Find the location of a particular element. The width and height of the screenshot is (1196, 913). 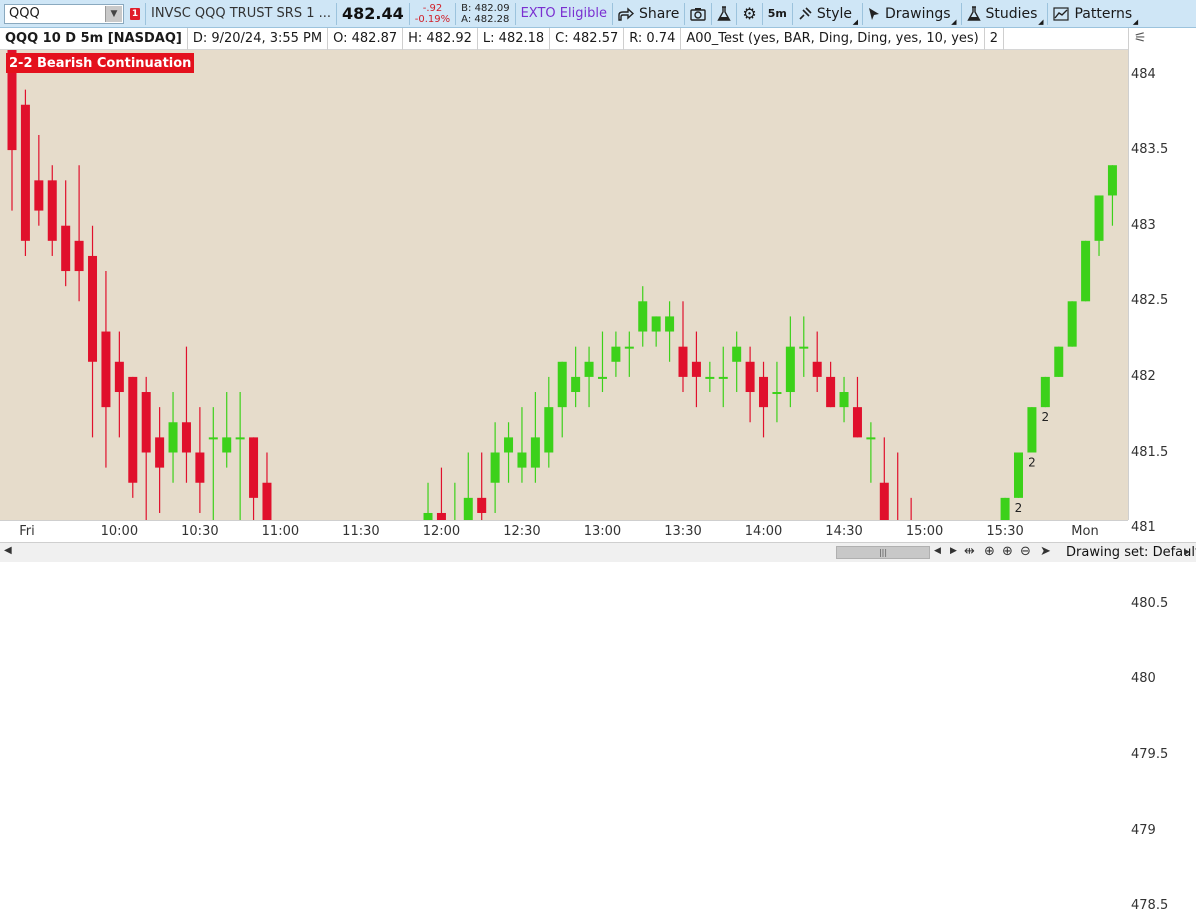

studies-button: Studies ◢ is located at coordinates (1004, 16).